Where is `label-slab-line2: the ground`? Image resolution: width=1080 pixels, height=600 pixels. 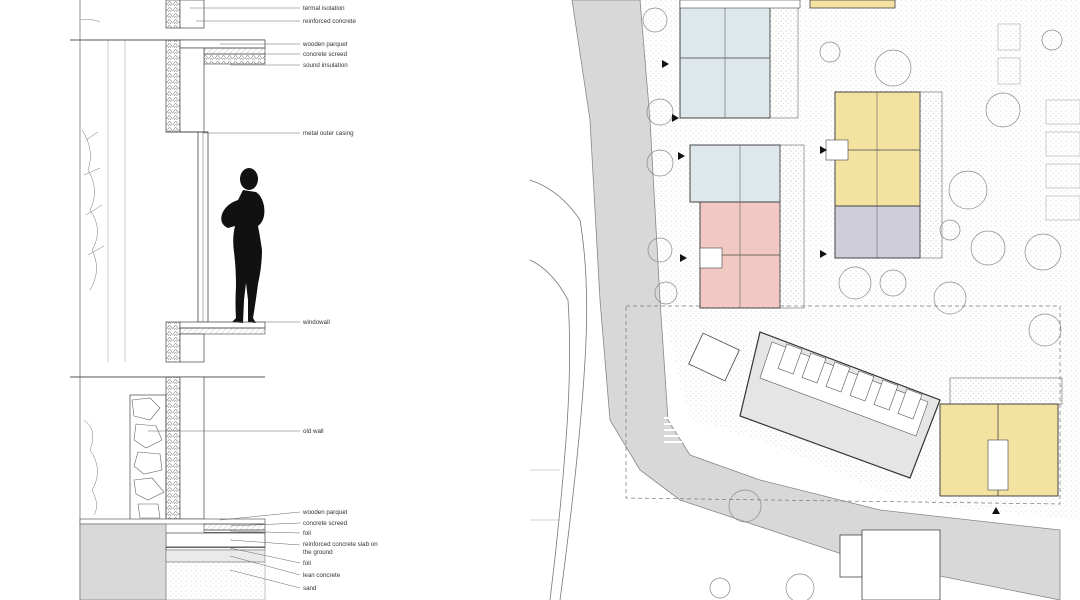
label-slab-line2: the ground is located at coordinates (318, 552).